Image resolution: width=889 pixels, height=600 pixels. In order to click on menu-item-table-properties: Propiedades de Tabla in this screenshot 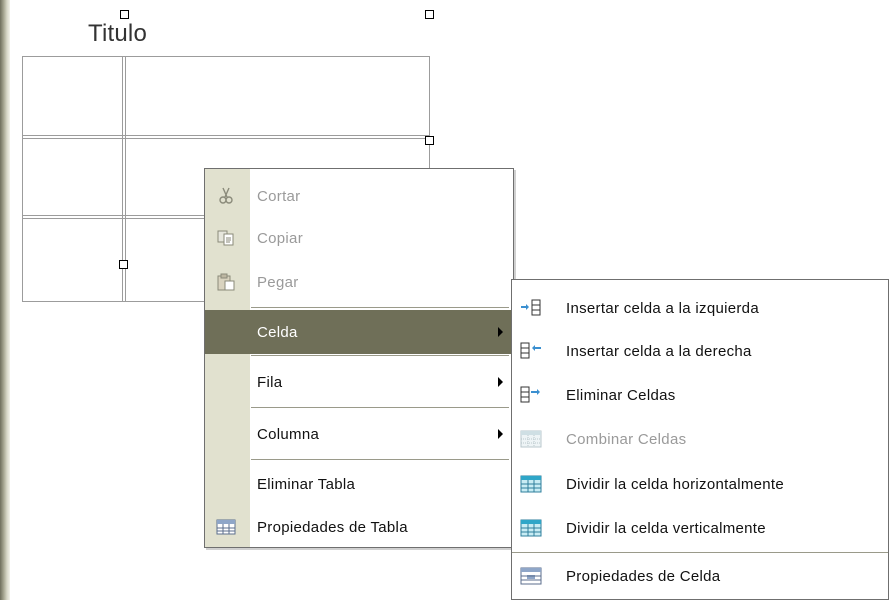, I will do `click(359, 527)`.